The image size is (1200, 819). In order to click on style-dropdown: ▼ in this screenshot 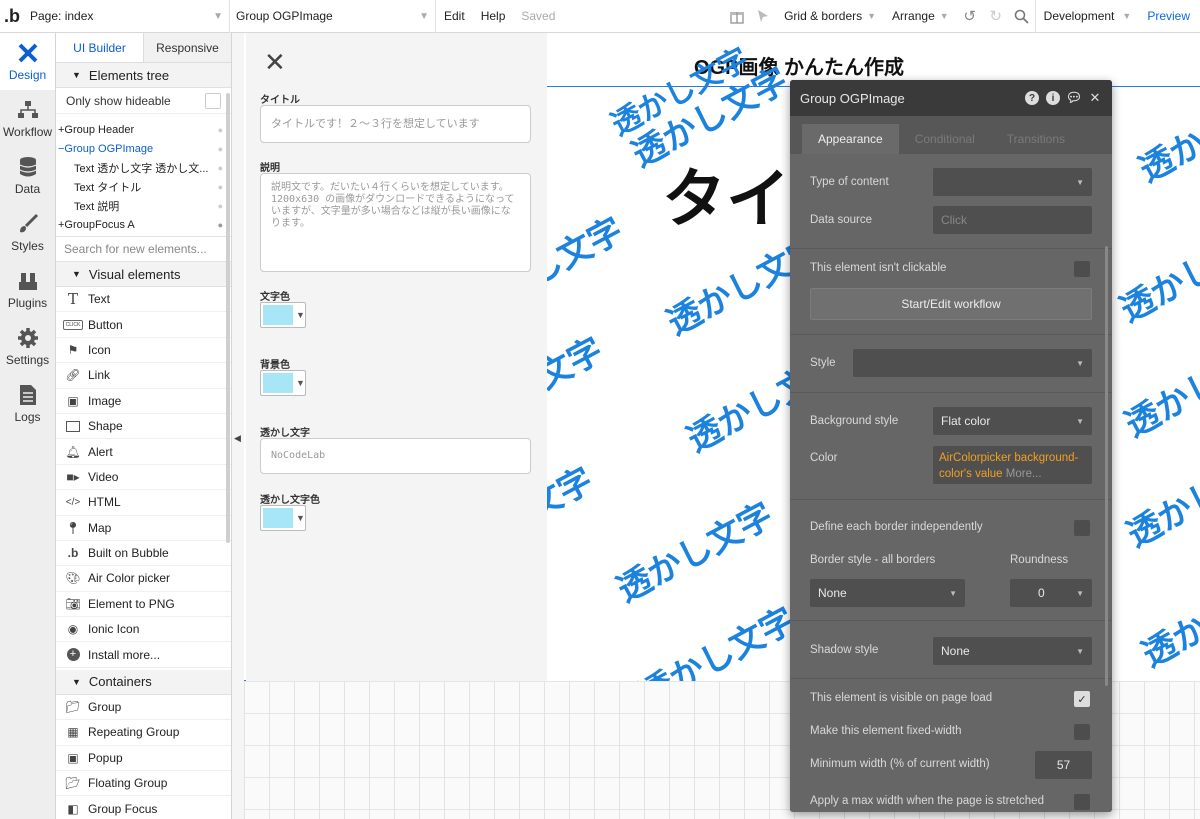, I will do `click(972, 363)`.